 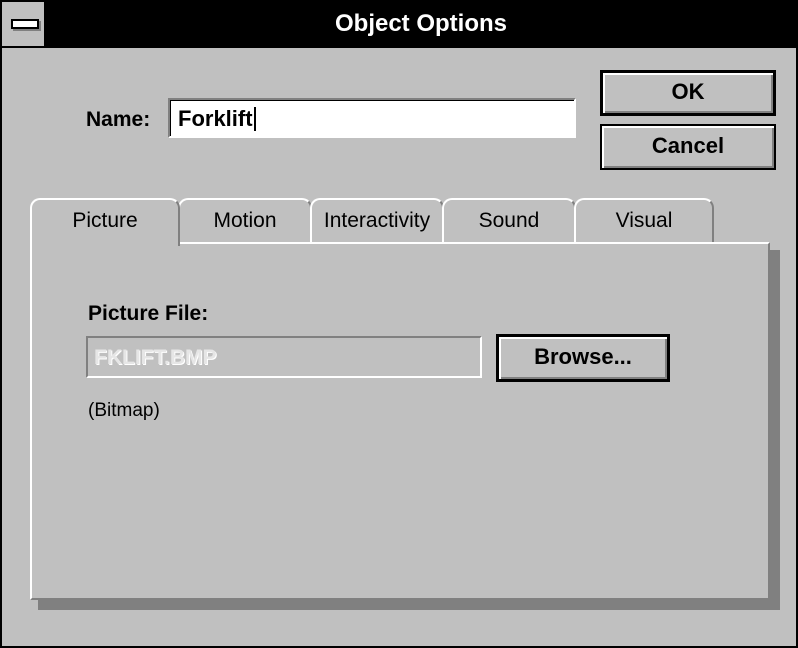 I want to click on picture-file-label: Picture File:, so click(x=148, y=313).